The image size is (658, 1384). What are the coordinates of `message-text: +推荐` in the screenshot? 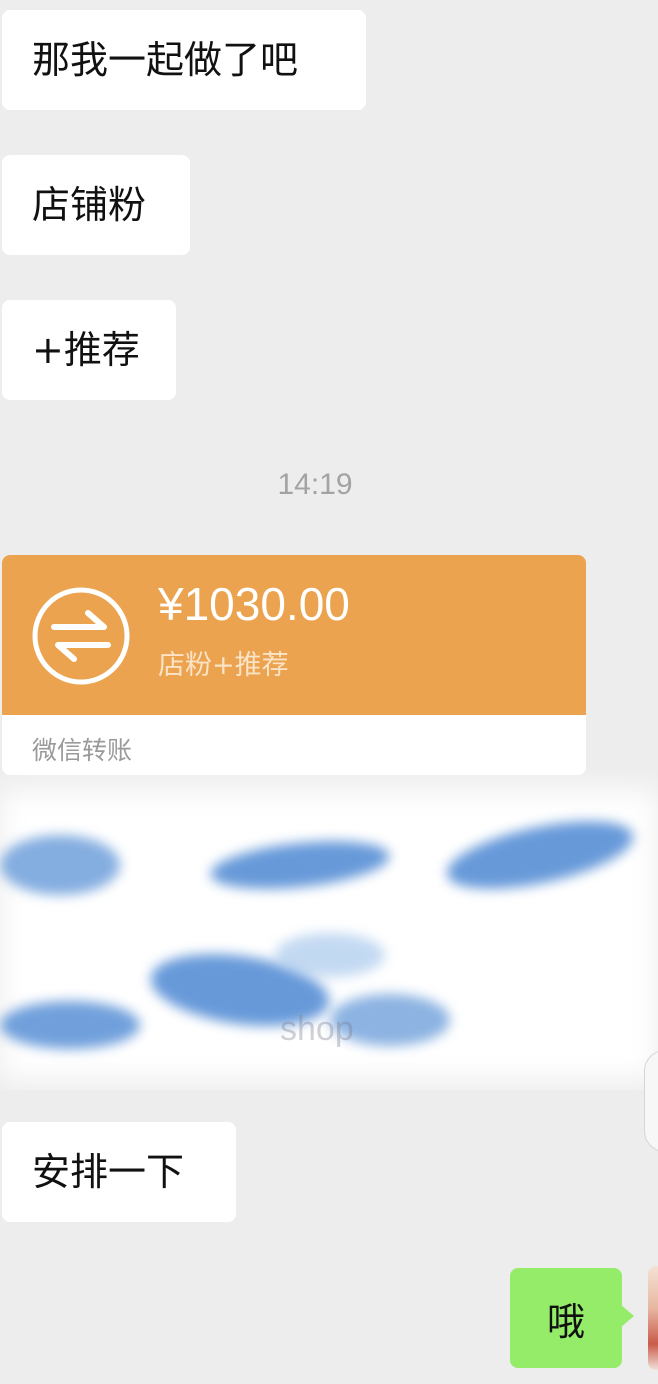 It's located at (86, 350).